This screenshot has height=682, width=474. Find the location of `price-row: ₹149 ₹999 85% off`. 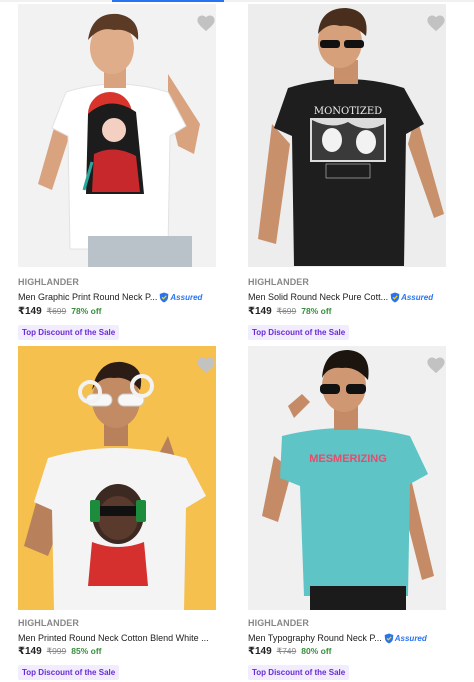

price-row: ₹149 ₹999 85% off is located at coordinates (59, 651).